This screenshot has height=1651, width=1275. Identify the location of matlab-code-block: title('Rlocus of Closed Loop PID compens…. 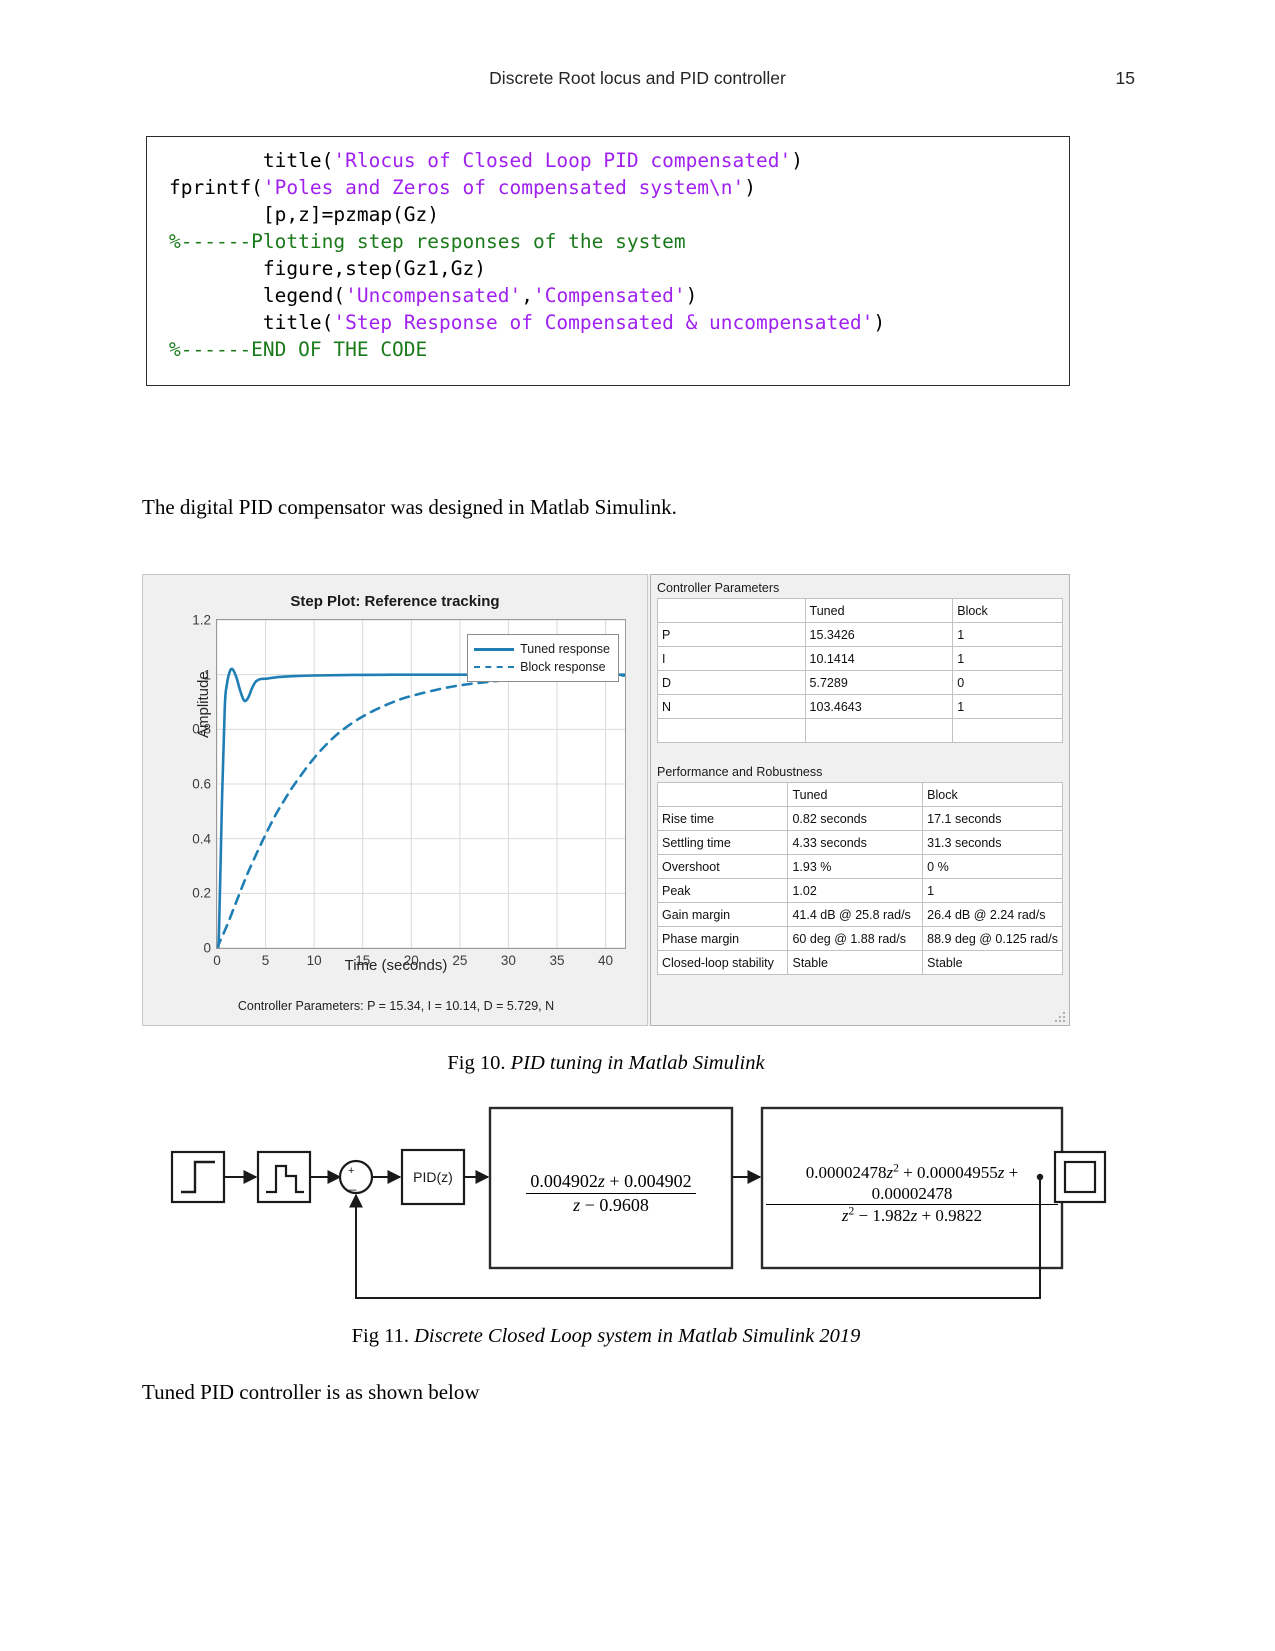
(608, 261).